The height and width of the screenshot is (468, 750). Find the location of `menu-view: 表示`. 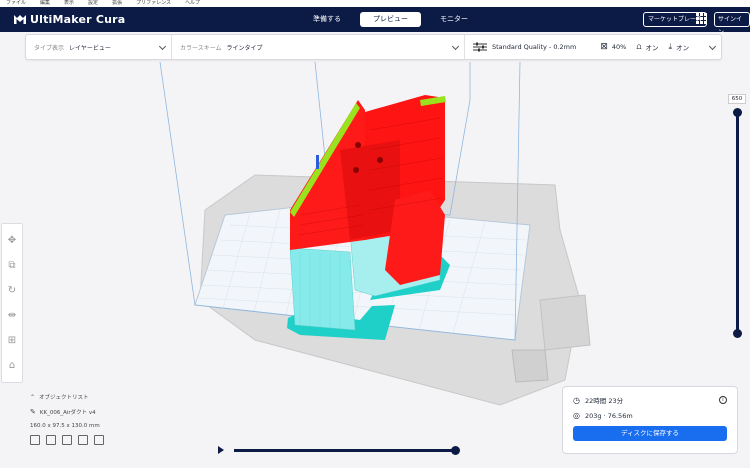

menu-view: 表示 is located at coordinates (69, 3).